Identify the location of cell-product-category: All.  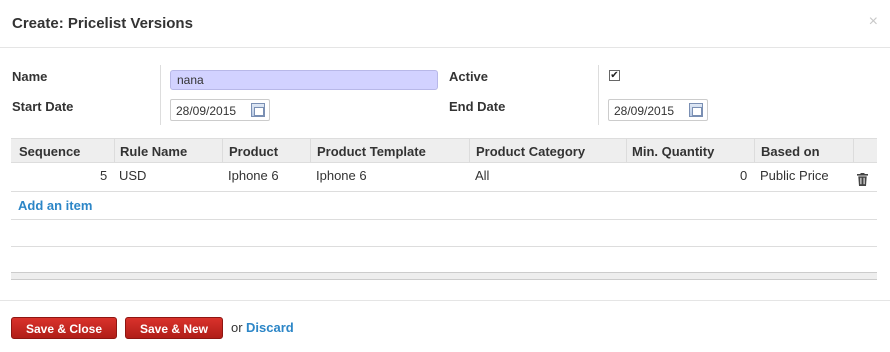
(482, 175).